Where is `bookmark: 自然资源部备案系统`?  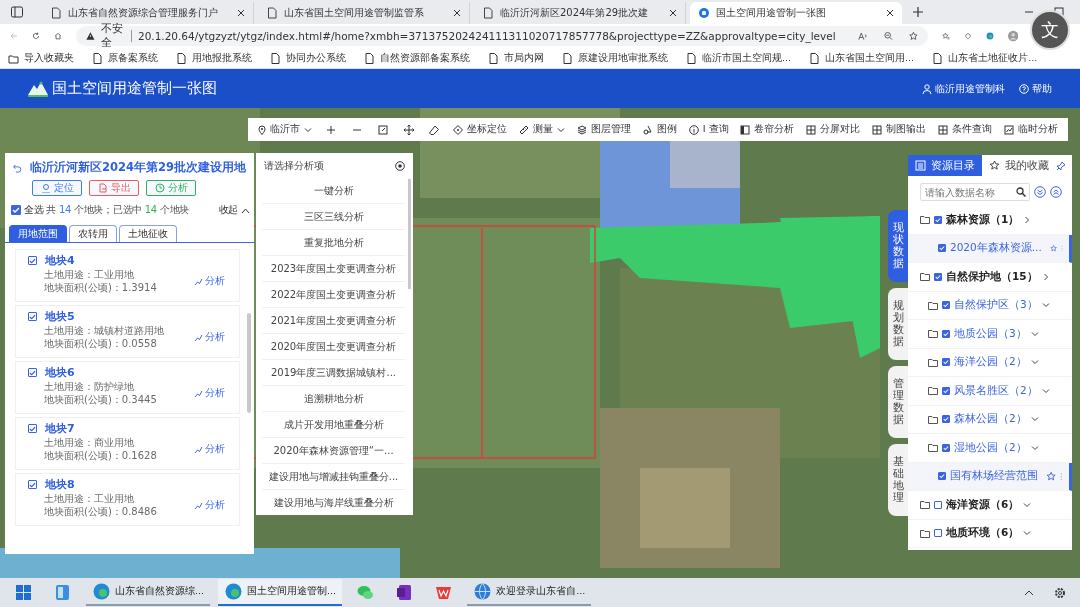 bookmark: 自然资源部备案系统 is located at coordinates (417, 58).